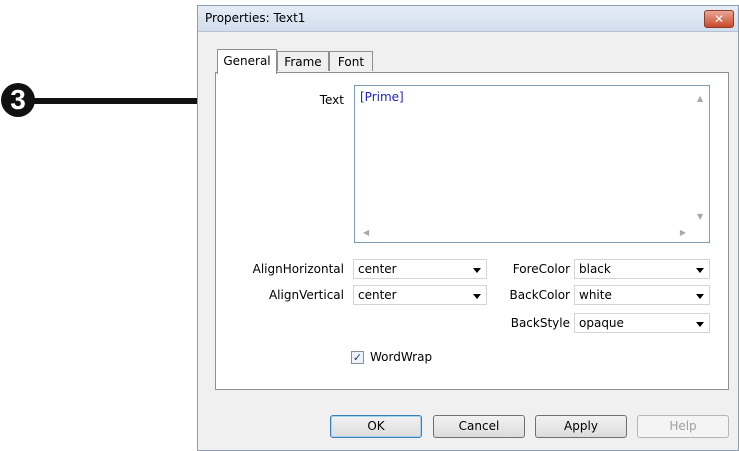  I want to click on back-style-label: BackStyle, so click(540, 323).